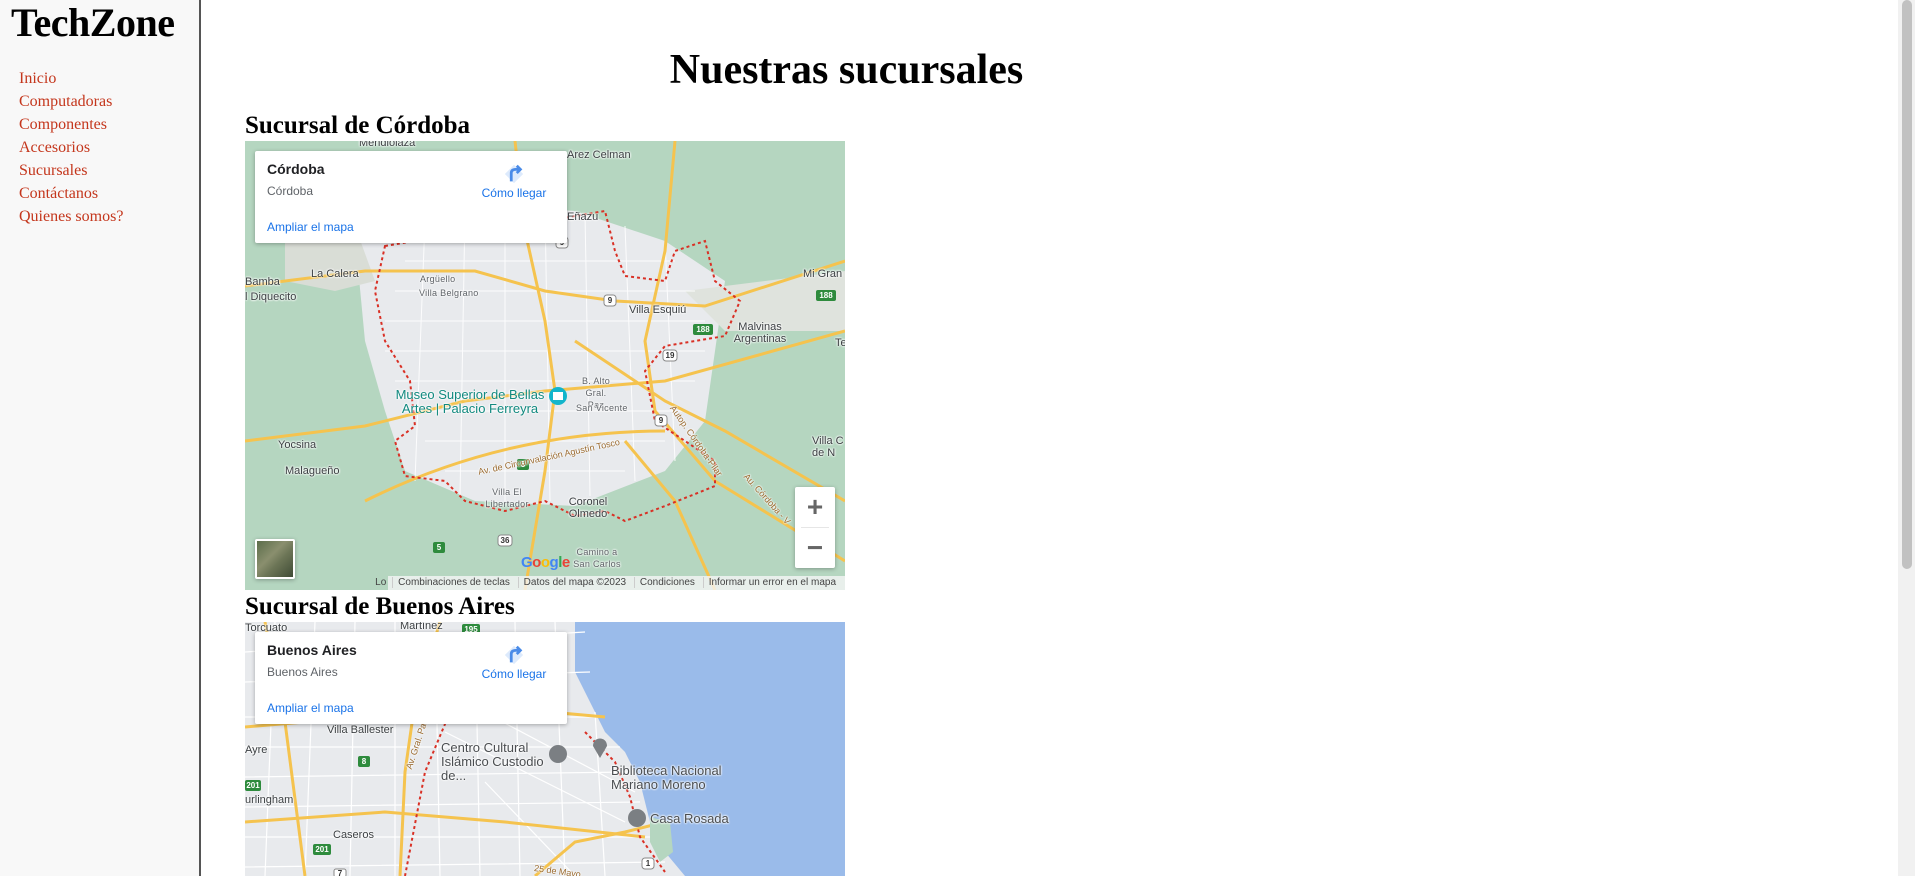 This screenshot has height=876, width=1915. Describe the element at coordinates (507, 498) in the screenshot. I see `map-label: Villa El Libertador` at that location.